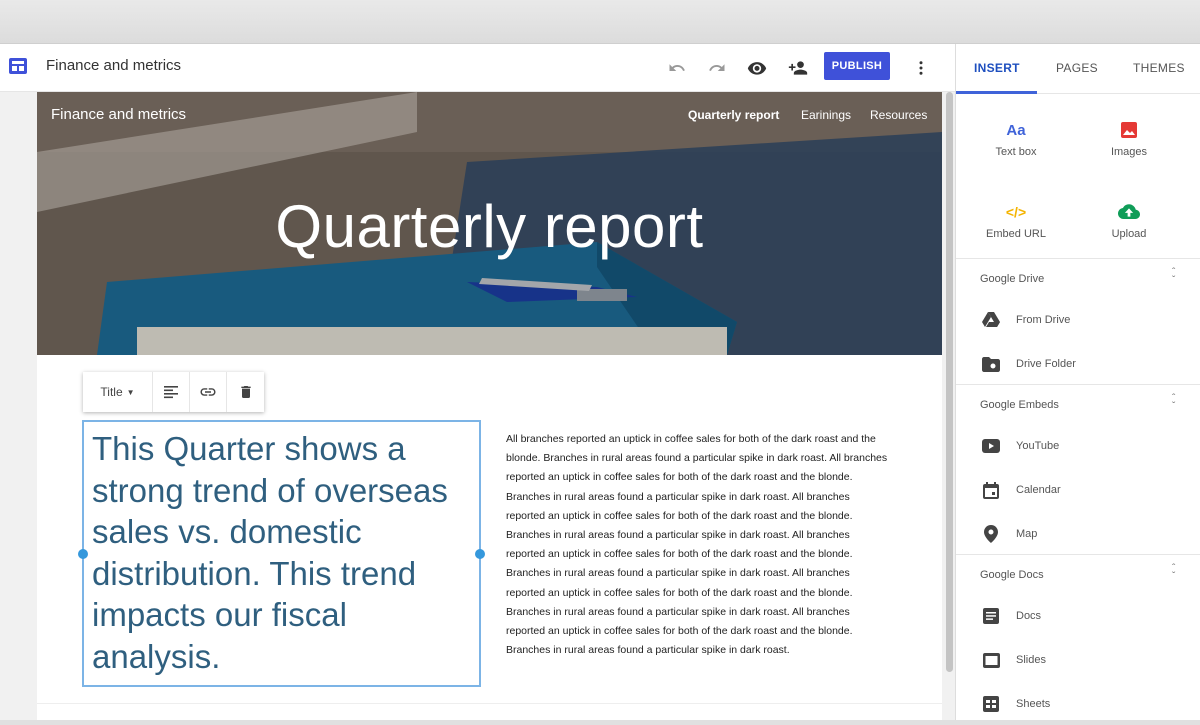 This screenshot has height=725, width=1200. I want to click on image-icon, so click(1129, 130).